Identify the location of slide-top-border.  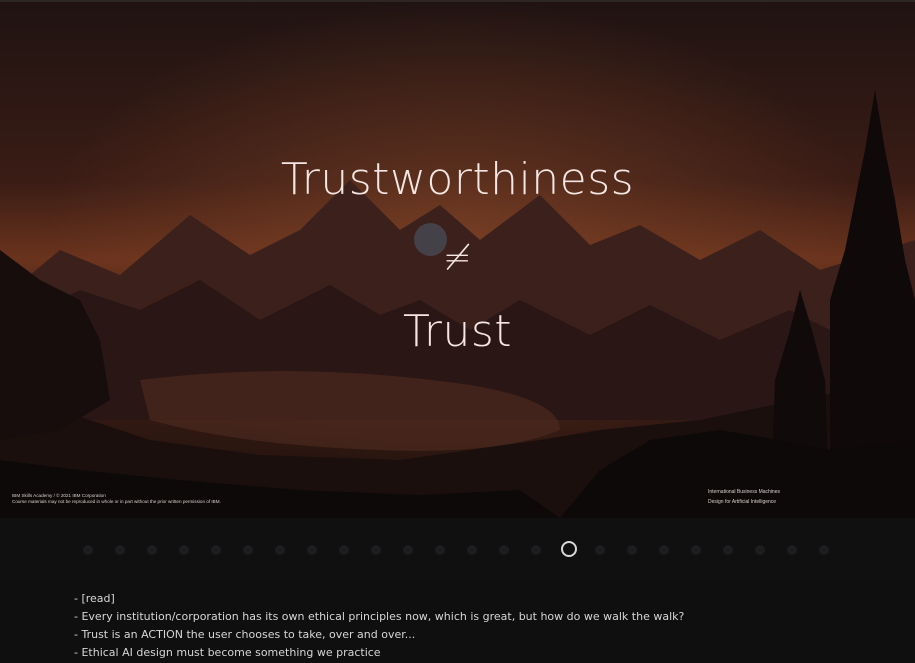
(457, 1).